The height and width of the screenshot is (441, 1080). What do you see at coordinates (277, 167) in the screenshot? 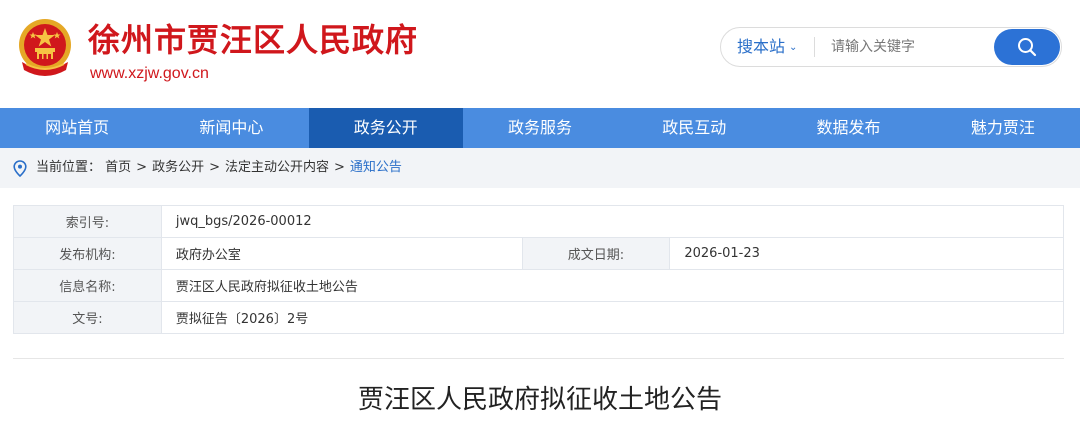
I see `breadcrumb-statutory-link: 法定主动公开内容` at bounding box center [277, 167].